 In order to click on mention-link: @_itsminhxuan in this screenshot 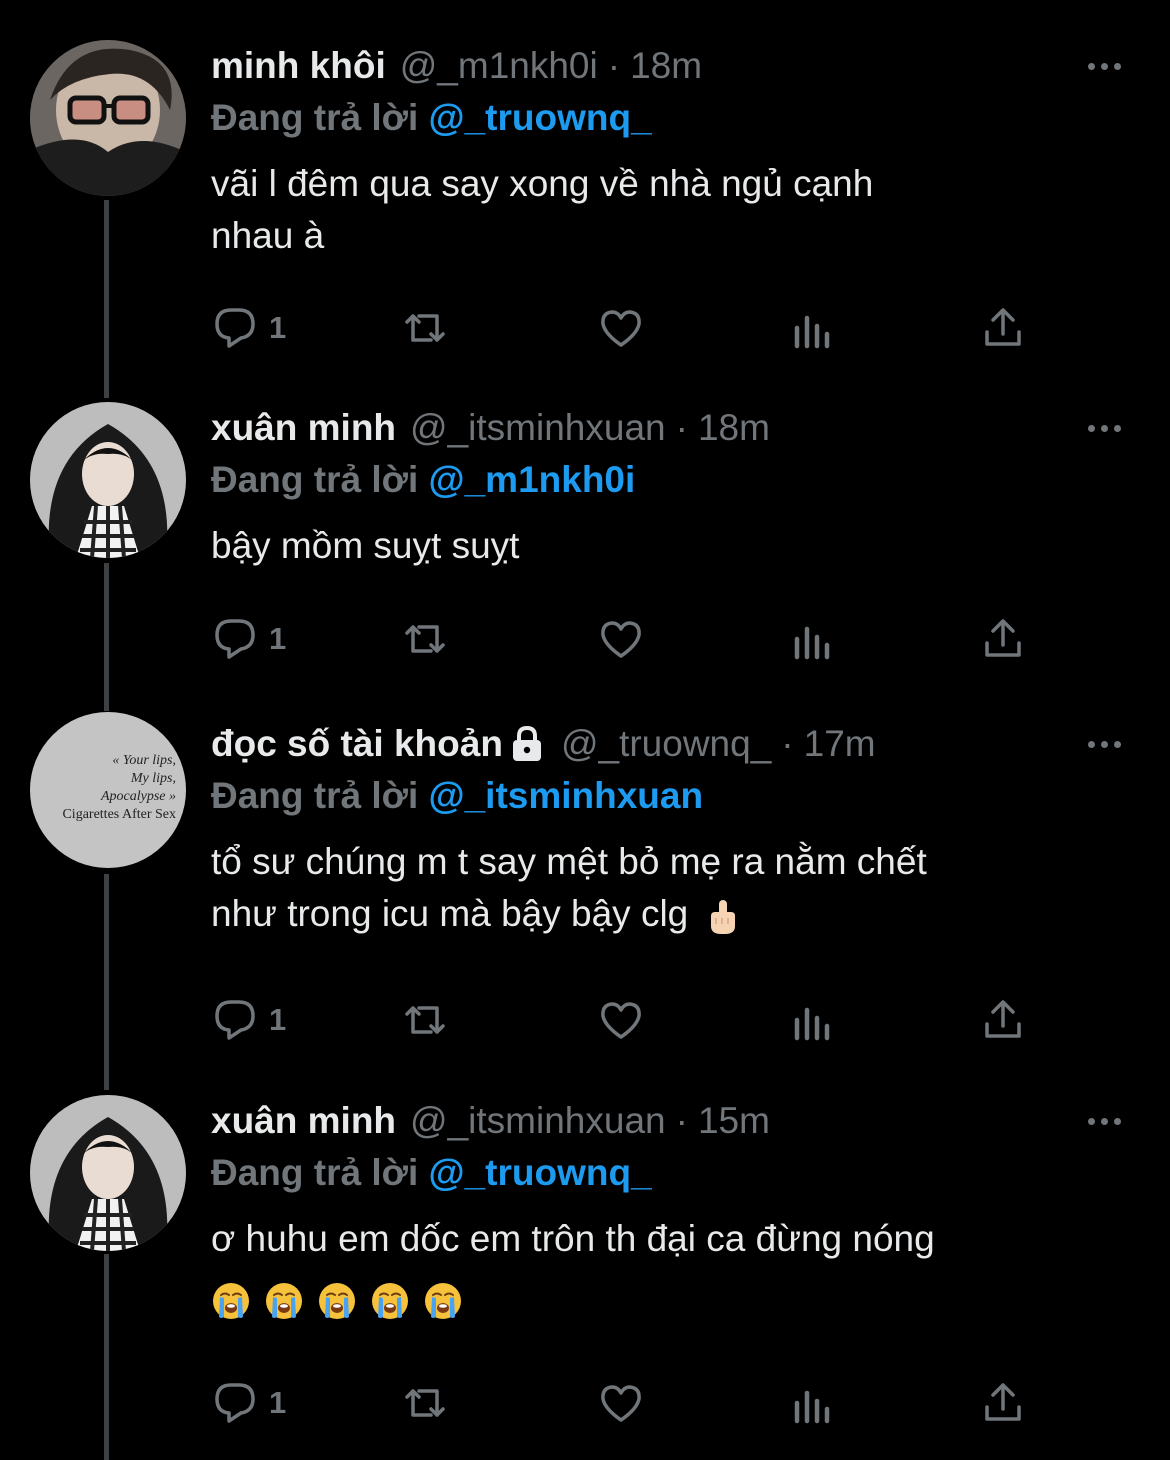, I will do `click(566, 795)`.